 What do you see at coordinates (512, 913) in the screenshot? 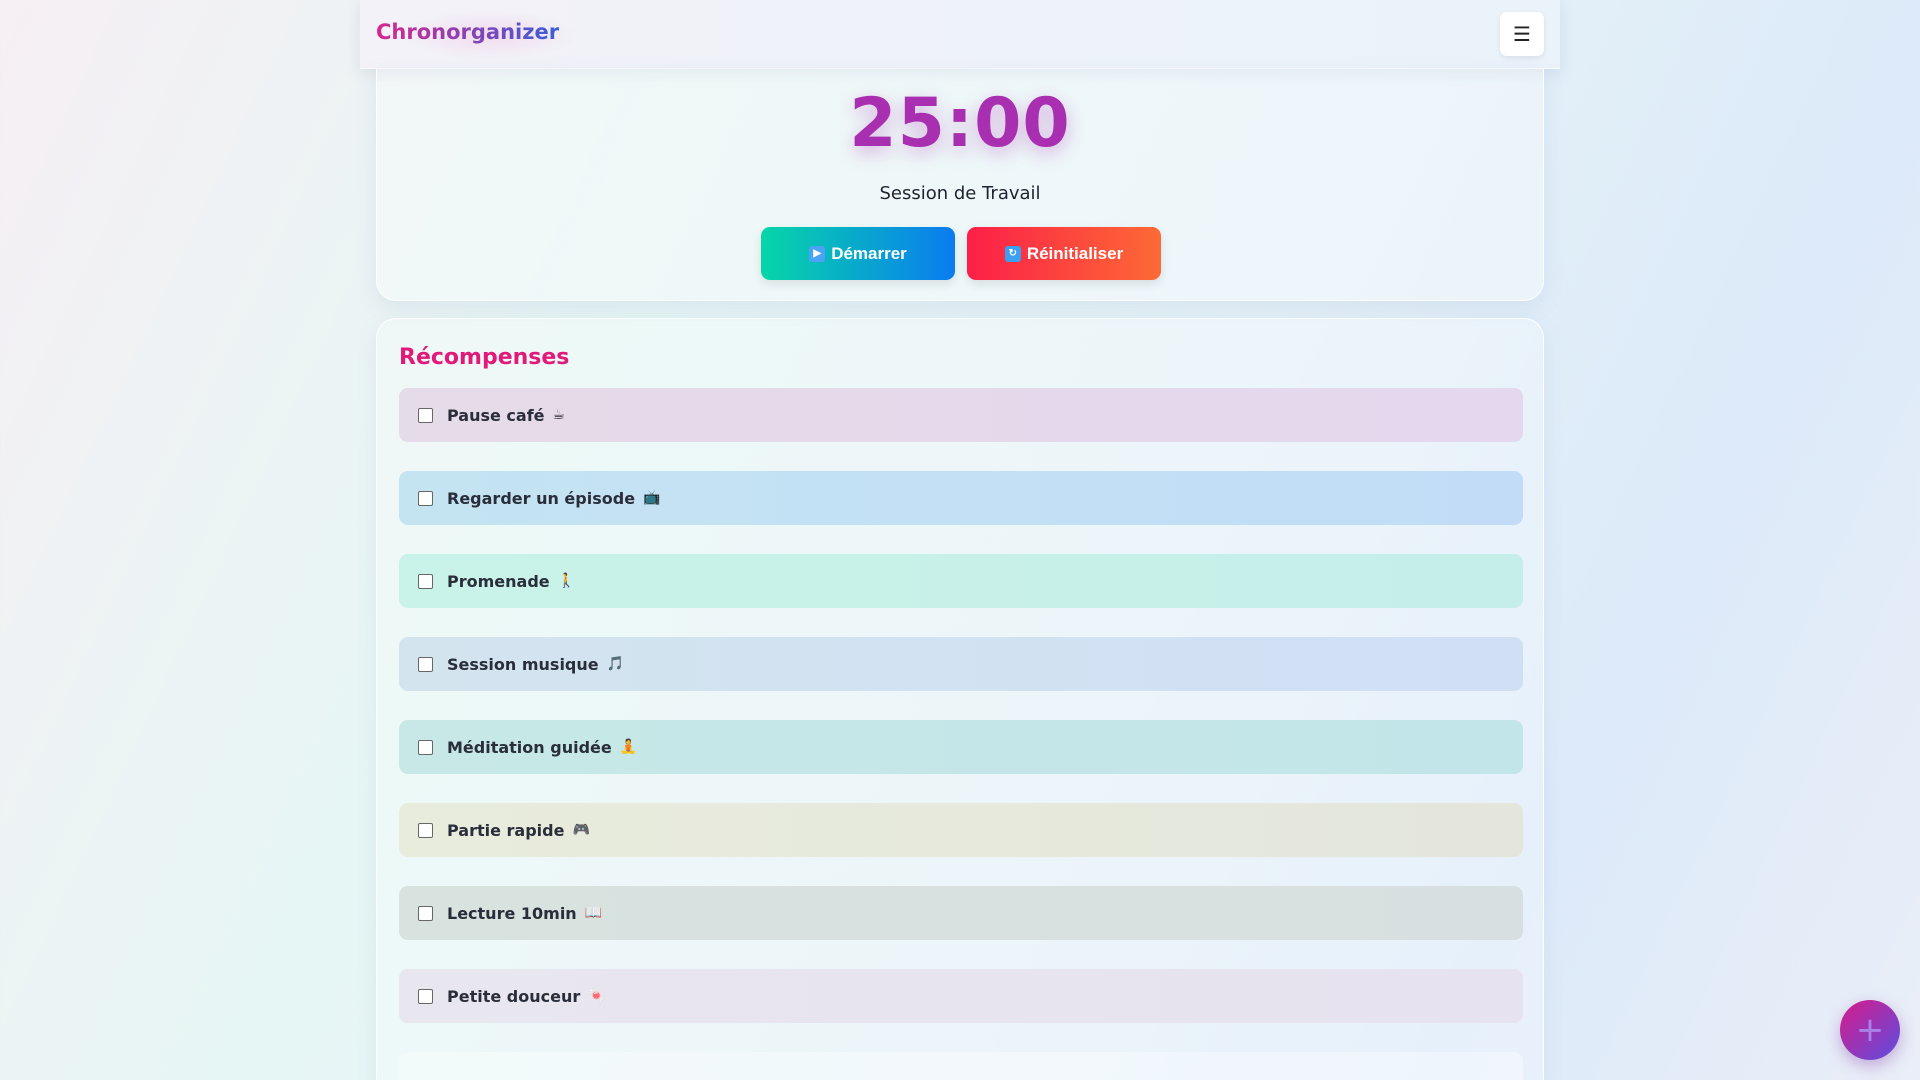
I see `reward-label: Lecture 10min` at bounding box center [512, 913].